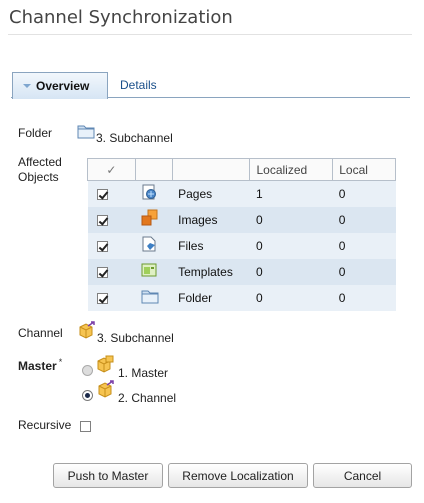 The width and height of the screenshot is (424, 503). I want to click on table-row: Files 0 0, so click(241, 245).